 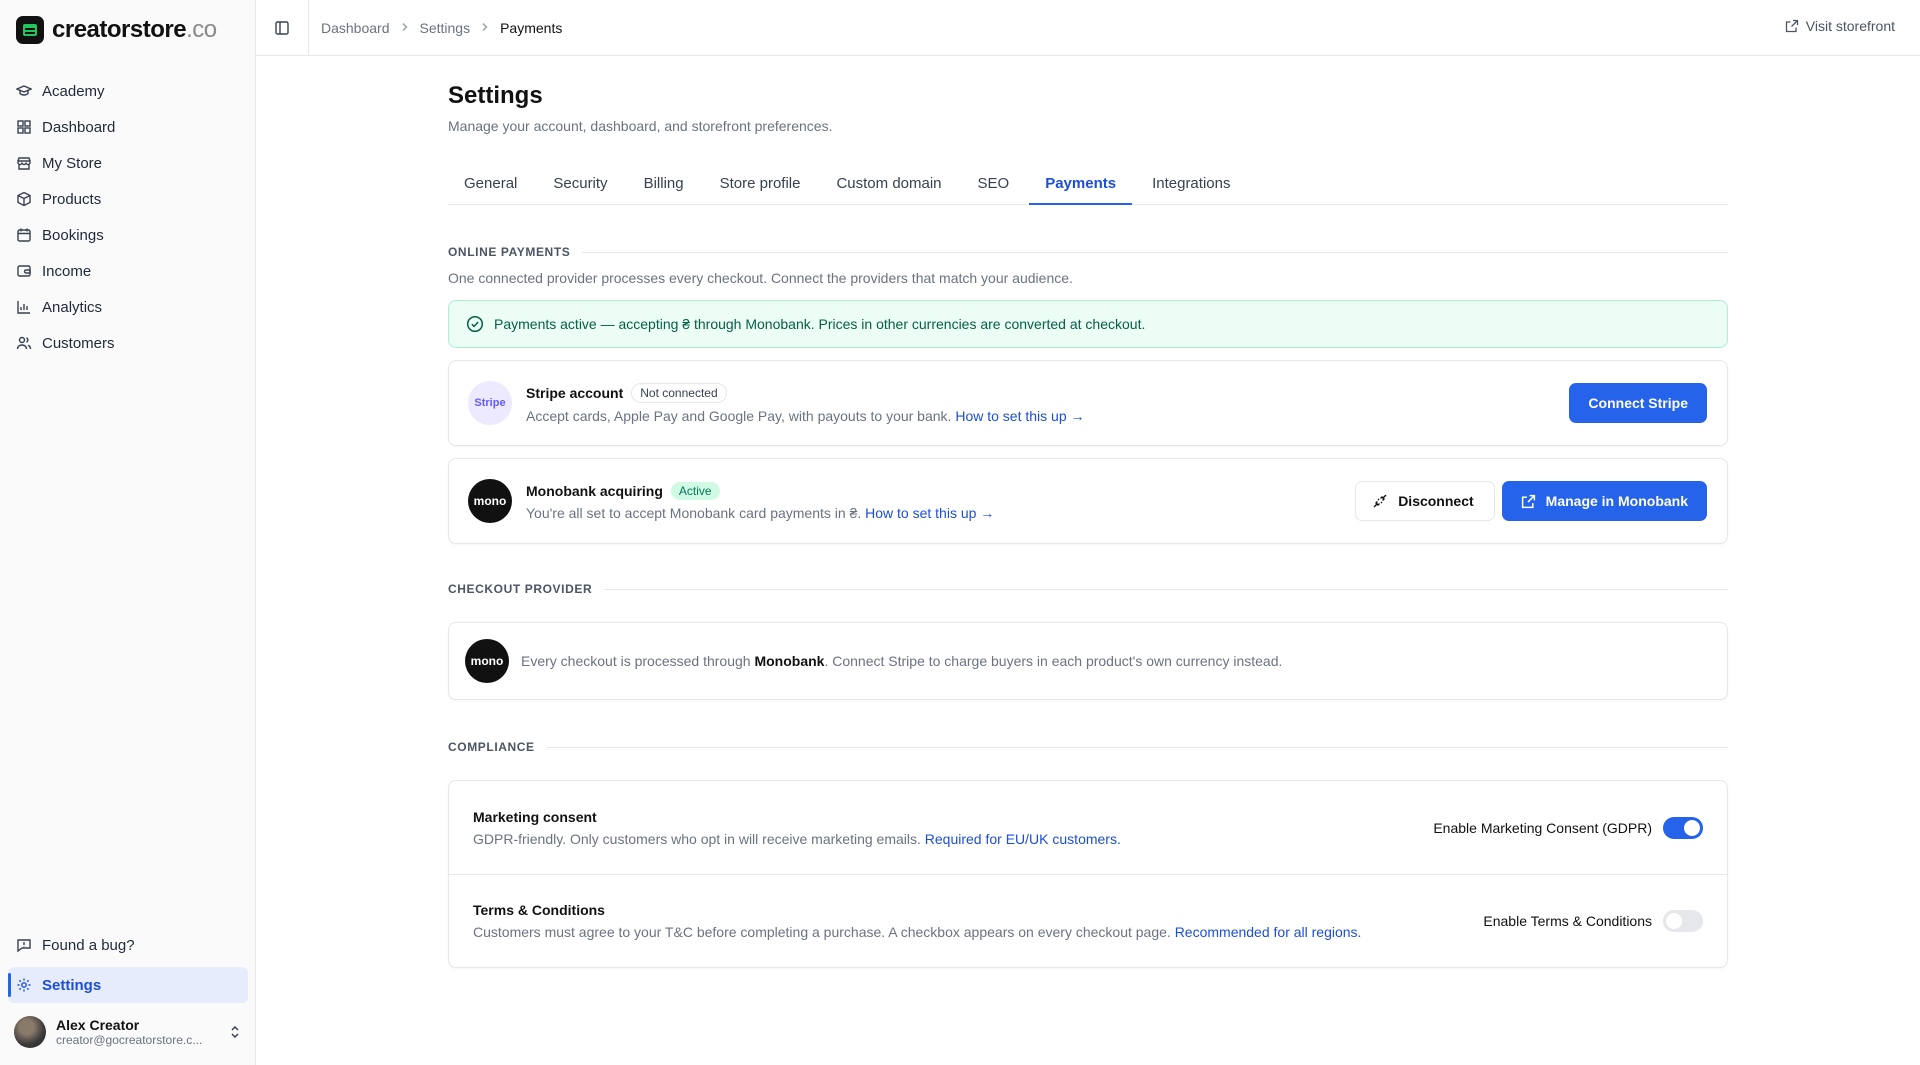 I want to click on chevrons-up-down-icon, so click(x=235, y=1032).